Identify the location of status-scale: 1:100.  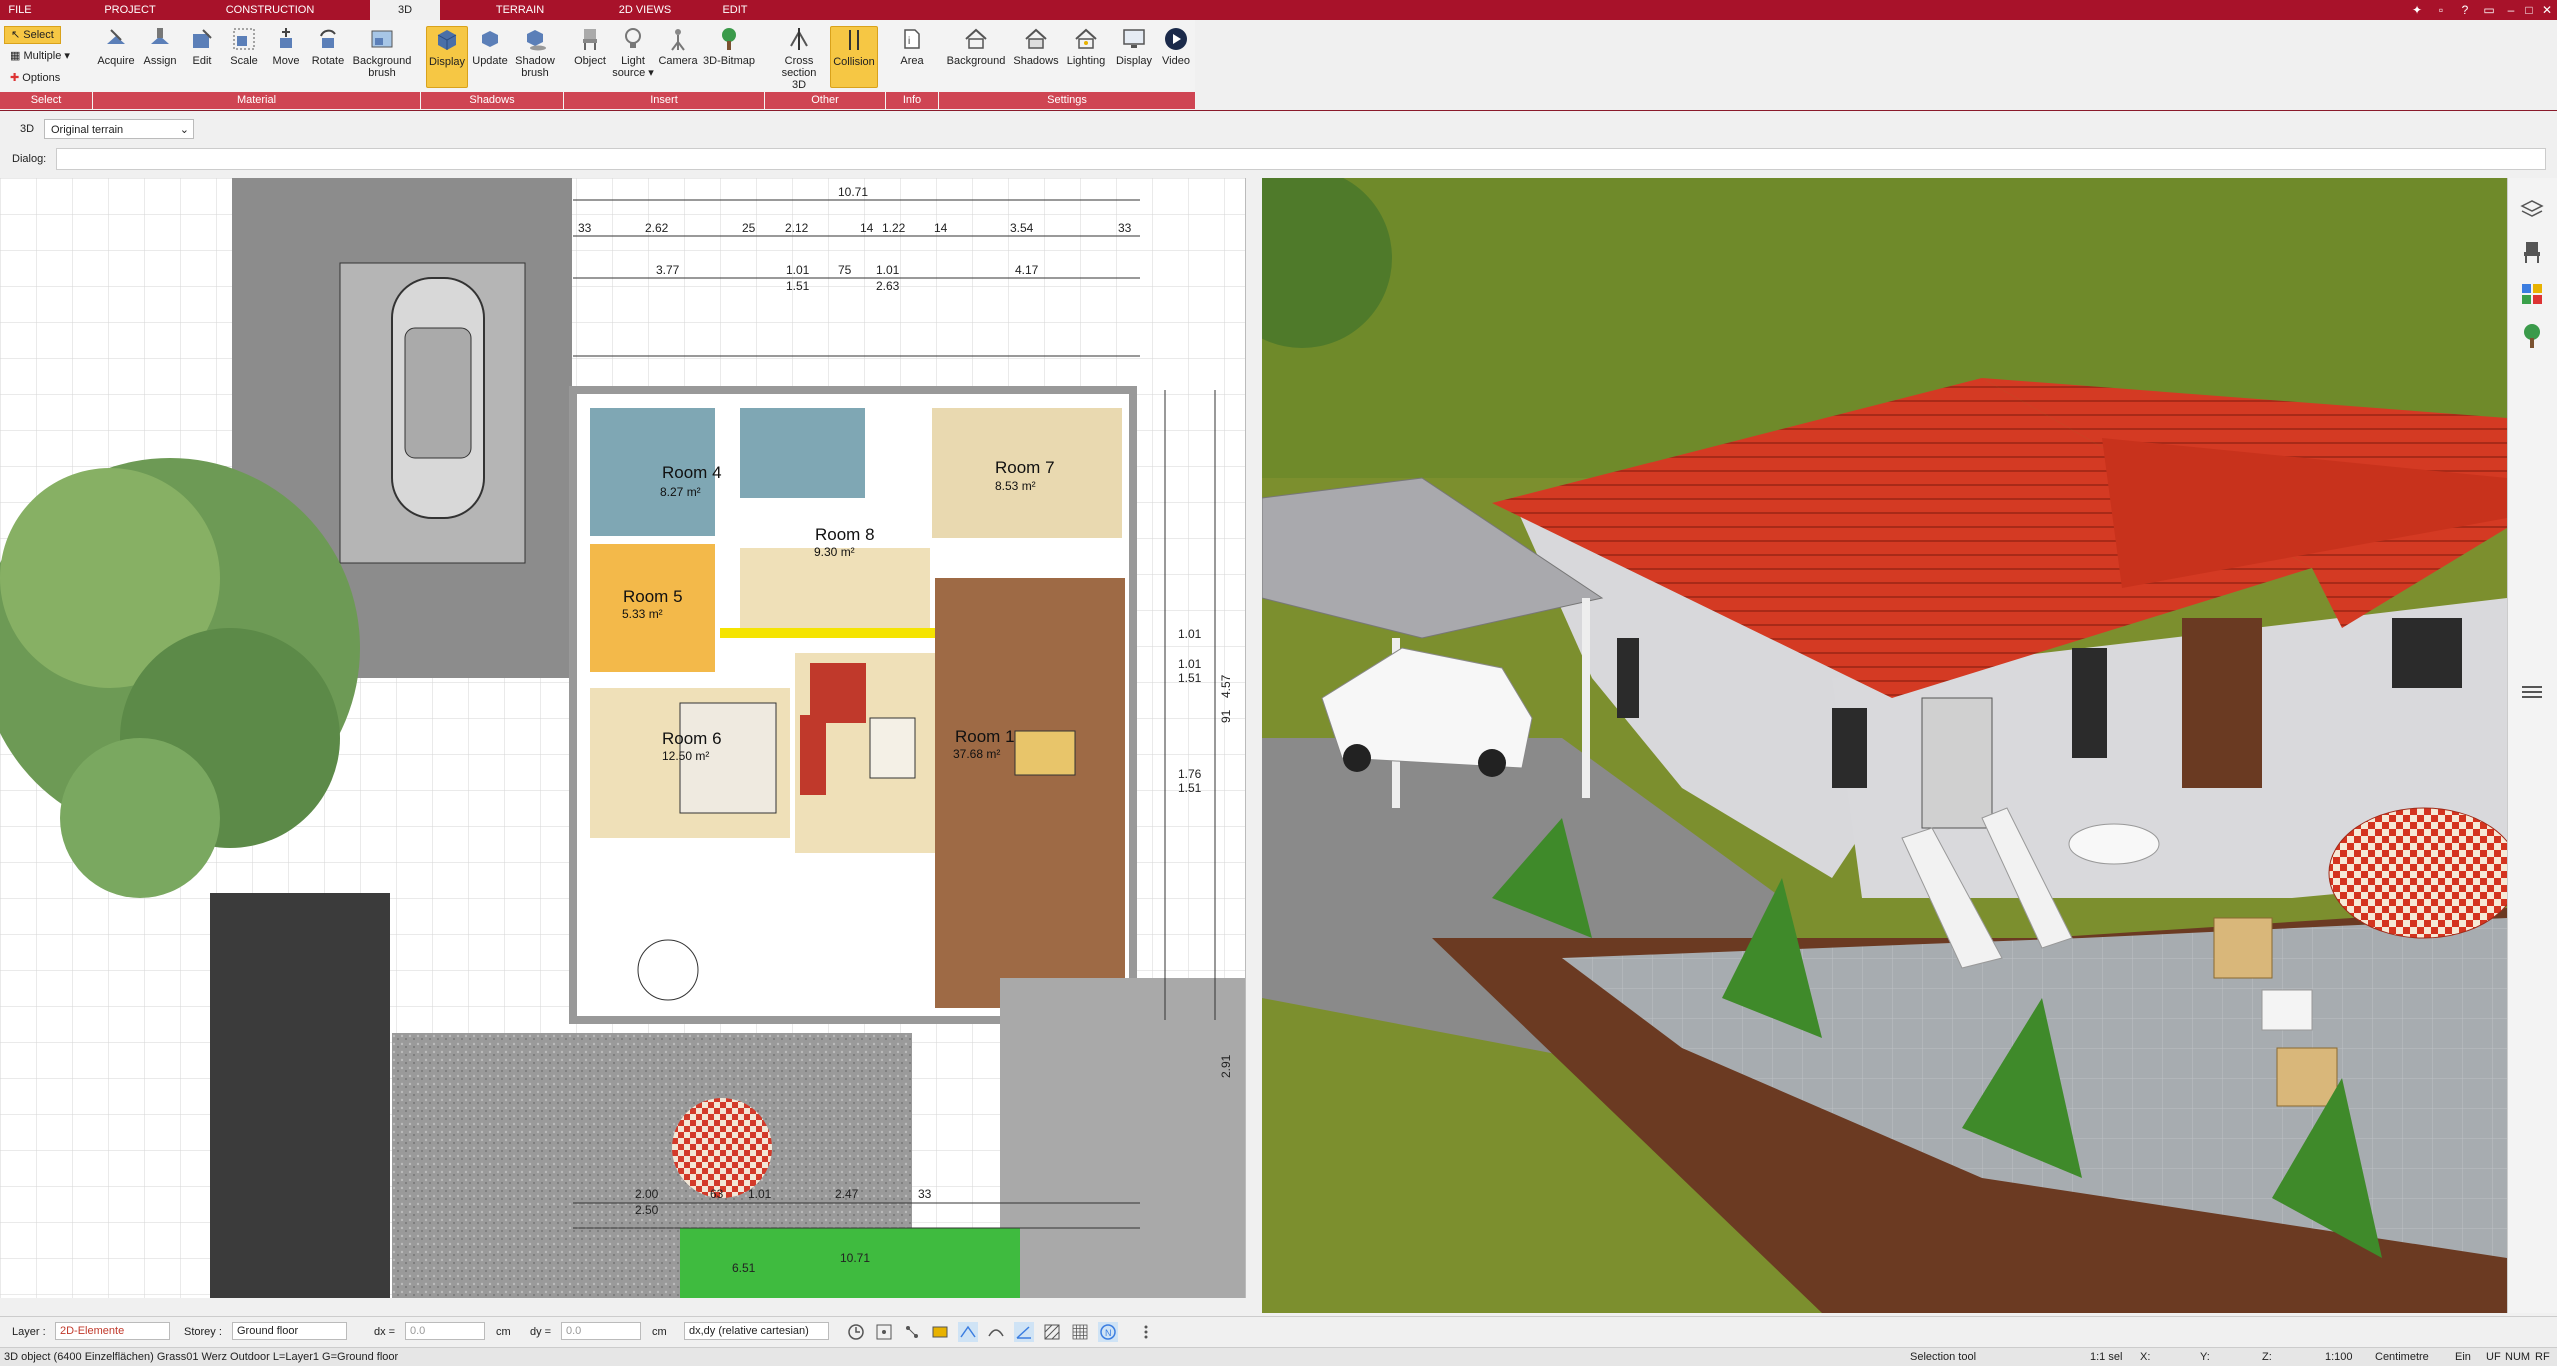
(2339, 1357).